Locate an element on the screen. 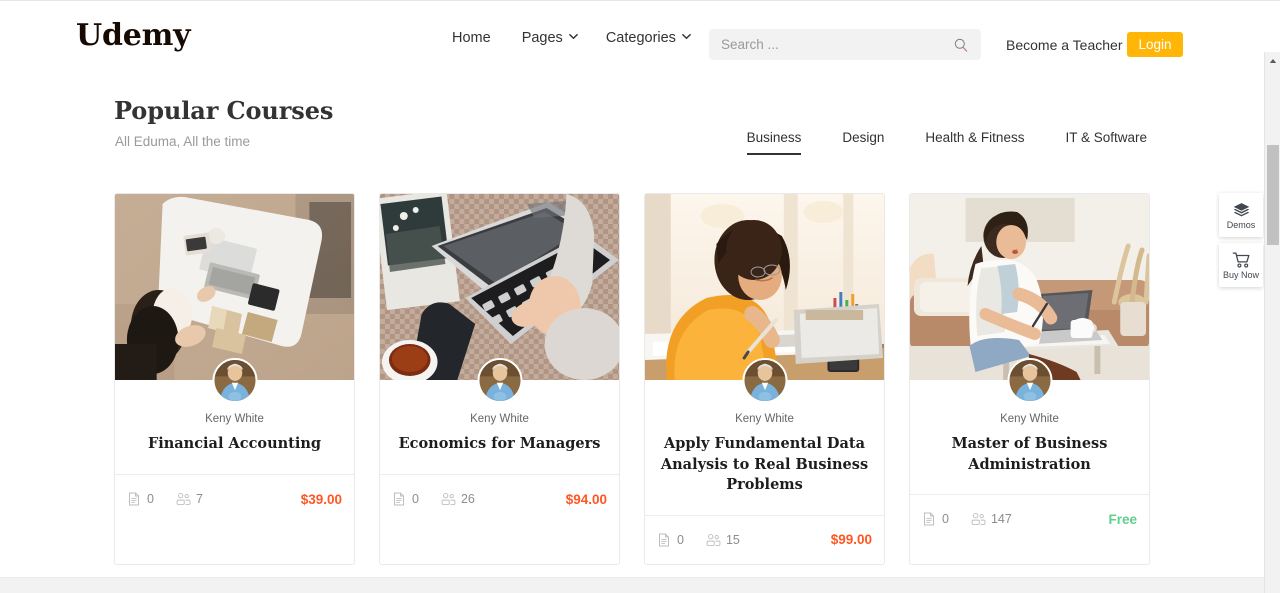 This screenshot has height=593, width=1280. nav-item-pages: Pages is located at coordinates (564, 38).